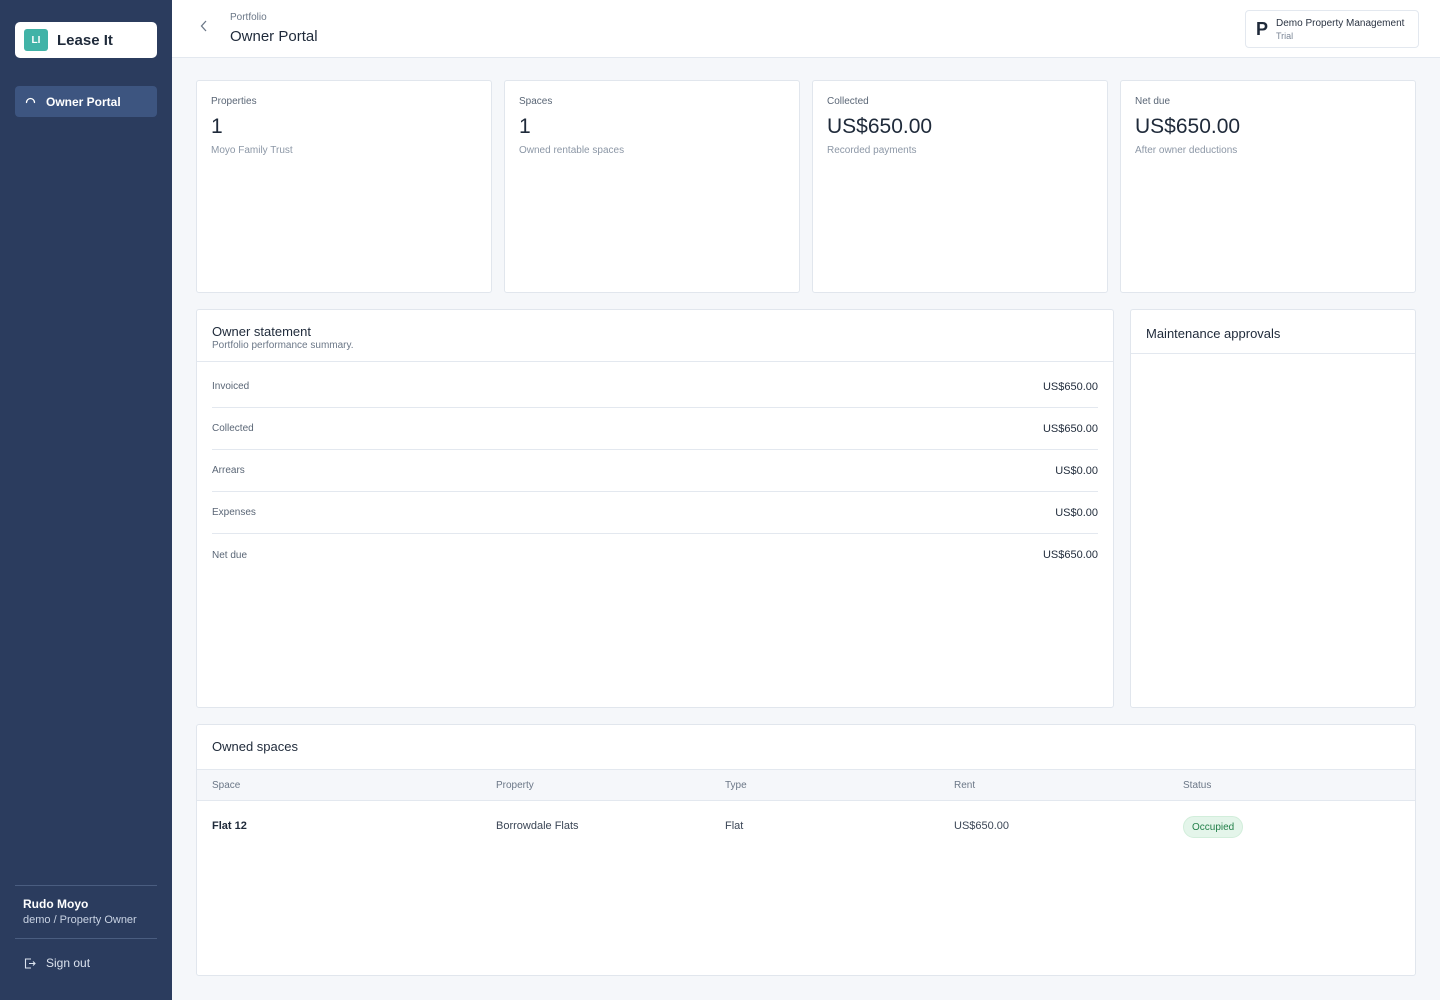 This screenshot has width=1440, height=1000. I want to click on panel-title: Owned spaces, so click(255, 746).